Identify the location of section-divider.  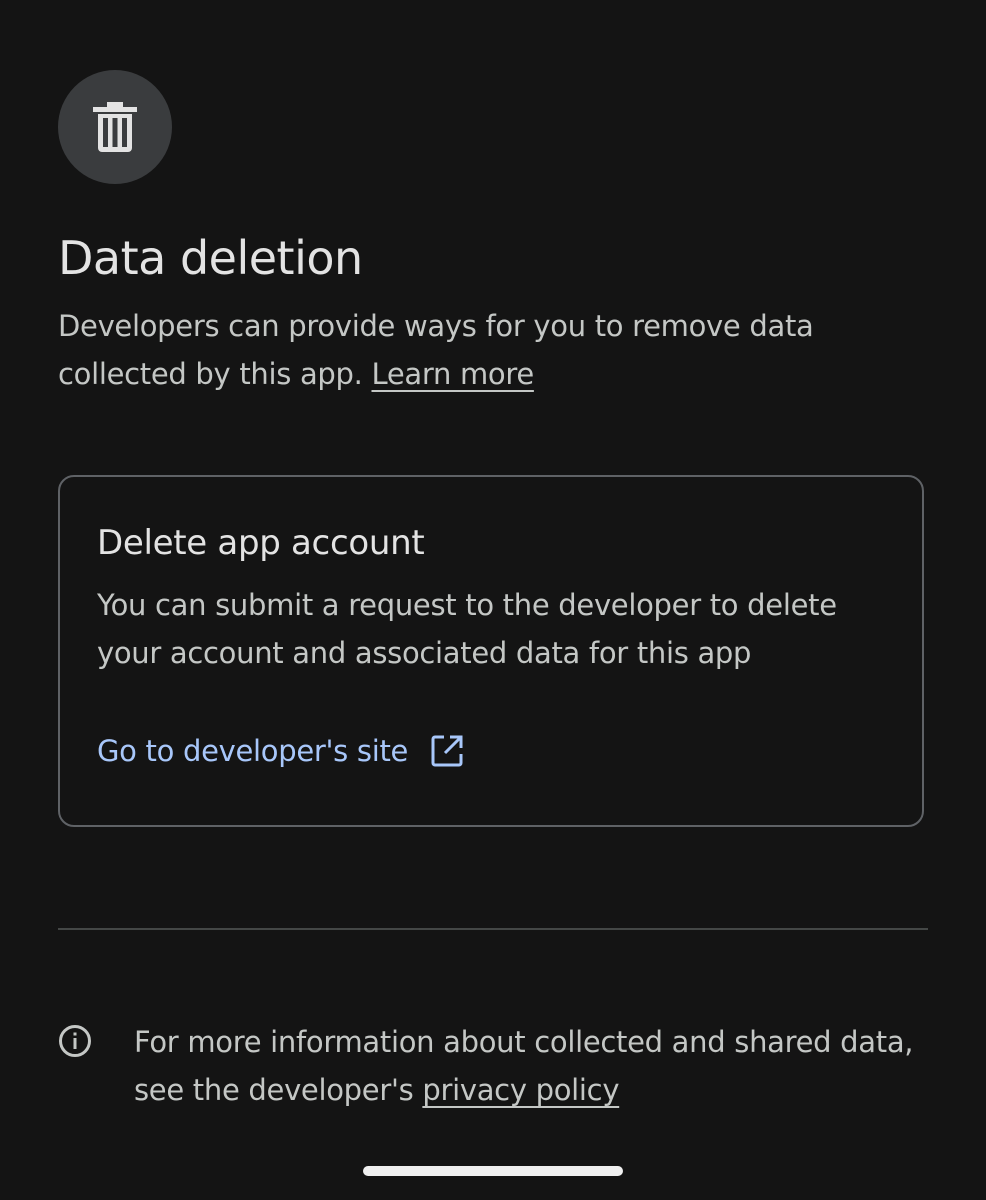
(493, 929).